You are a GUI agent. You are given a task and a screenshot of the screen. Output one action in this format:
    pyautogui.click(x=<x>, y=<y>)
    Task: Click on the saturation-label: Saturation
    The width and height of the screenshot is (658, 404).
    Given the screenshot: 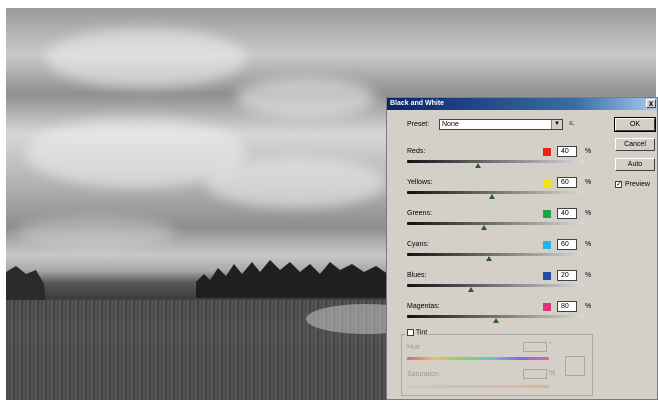 What is the action you would take?
    pyautogui.click(x=423, y=374)
    